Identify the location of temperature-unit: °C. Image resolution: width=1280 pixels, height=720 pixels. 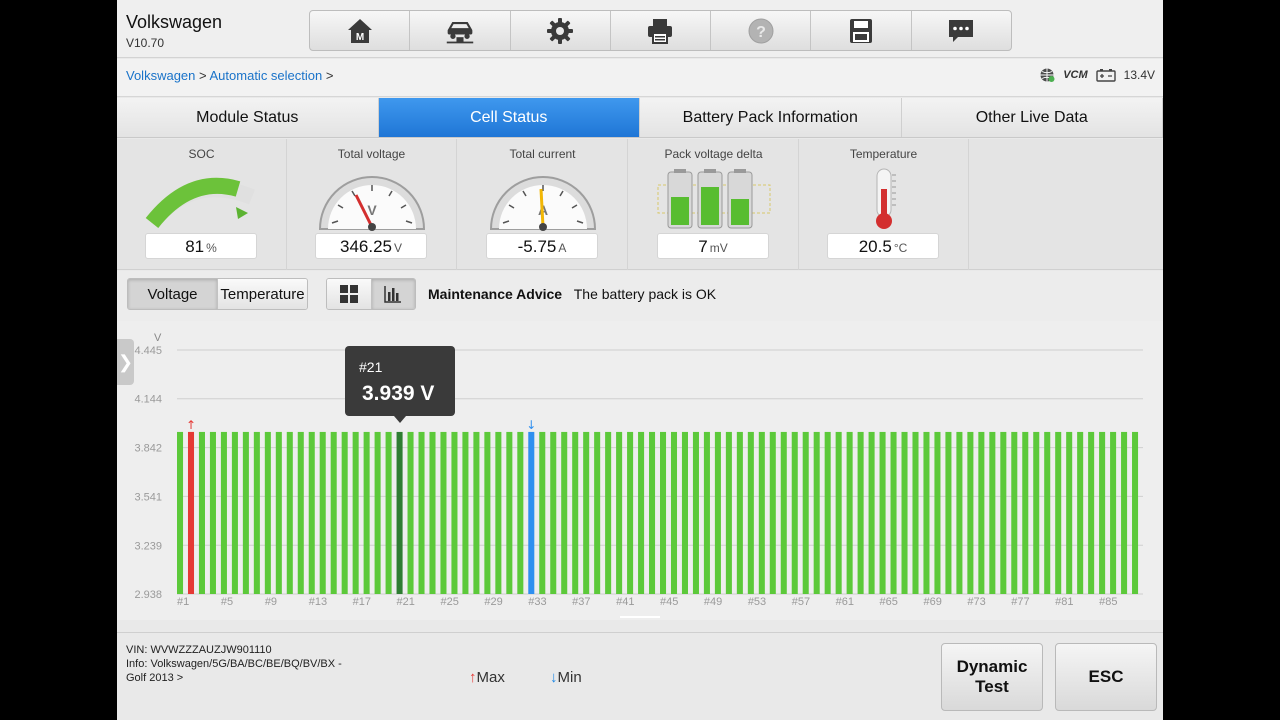
(900, 248).